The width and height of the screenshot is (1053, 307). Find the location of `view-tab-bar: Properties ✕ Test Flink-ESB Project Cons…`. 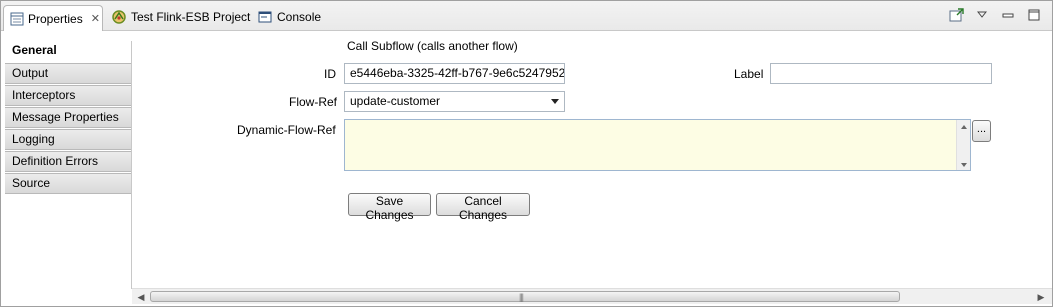

view-tab-bar: Properties ✕ Test Flink-ESB Project Cons… is located at coordinates (526, 16).